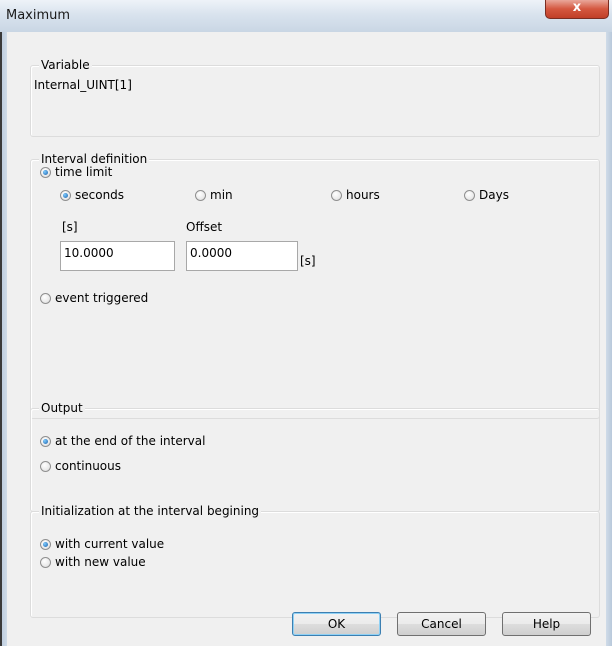  I want to click on with-new-value-label: with new value, so click(100, 562).